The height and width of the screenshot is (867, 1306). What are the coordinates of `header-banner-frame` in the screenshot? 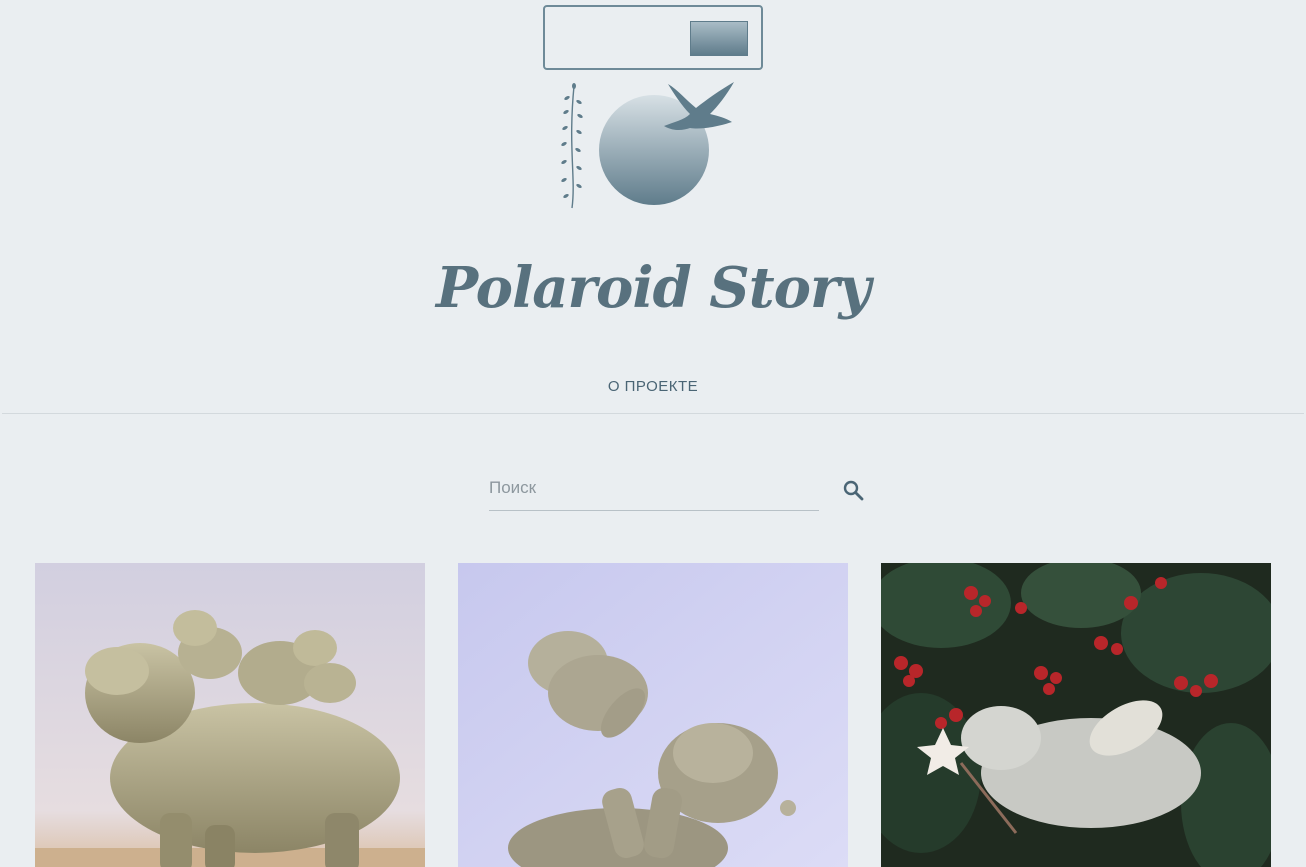 It's located at (653, 37).